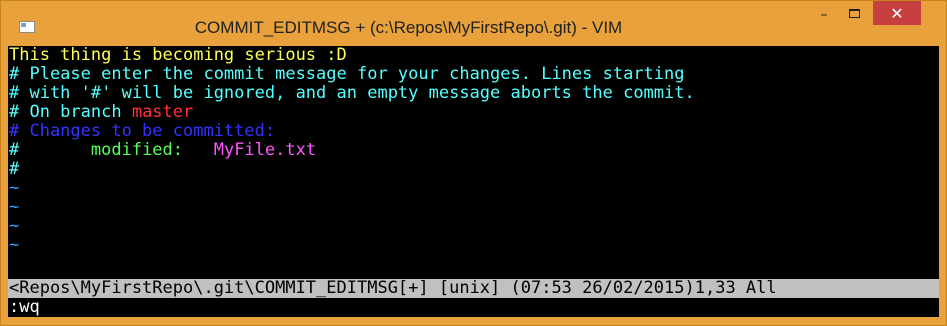 Image resolution: width=947 pixels, height=326 pixels. I want to click on commit-message-line: This thing is becoming serious :D, so click(473, 55).